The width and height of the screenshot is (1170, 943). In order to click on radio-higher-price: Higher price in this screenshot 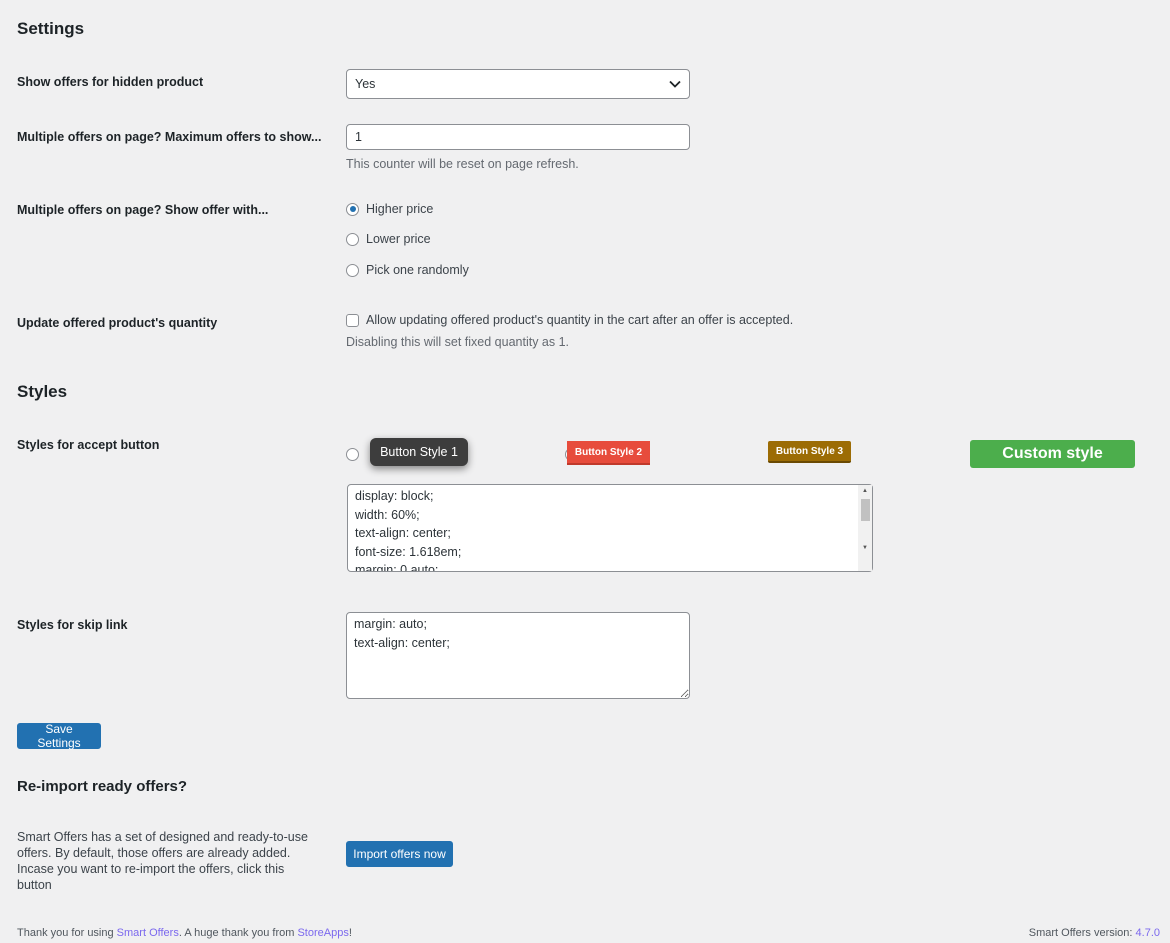, I will do `click(389, 209)`.